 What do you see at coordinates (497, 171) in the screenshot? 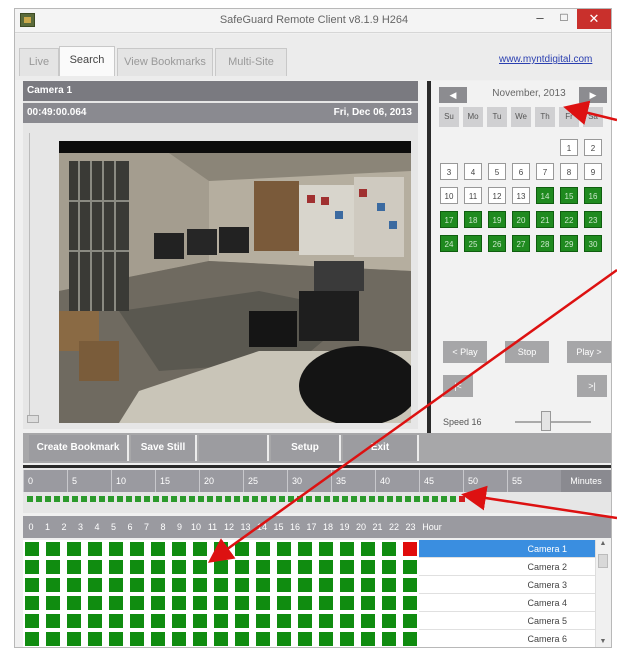
I see `calendar-day: 5` at bounding box center [497, 171].